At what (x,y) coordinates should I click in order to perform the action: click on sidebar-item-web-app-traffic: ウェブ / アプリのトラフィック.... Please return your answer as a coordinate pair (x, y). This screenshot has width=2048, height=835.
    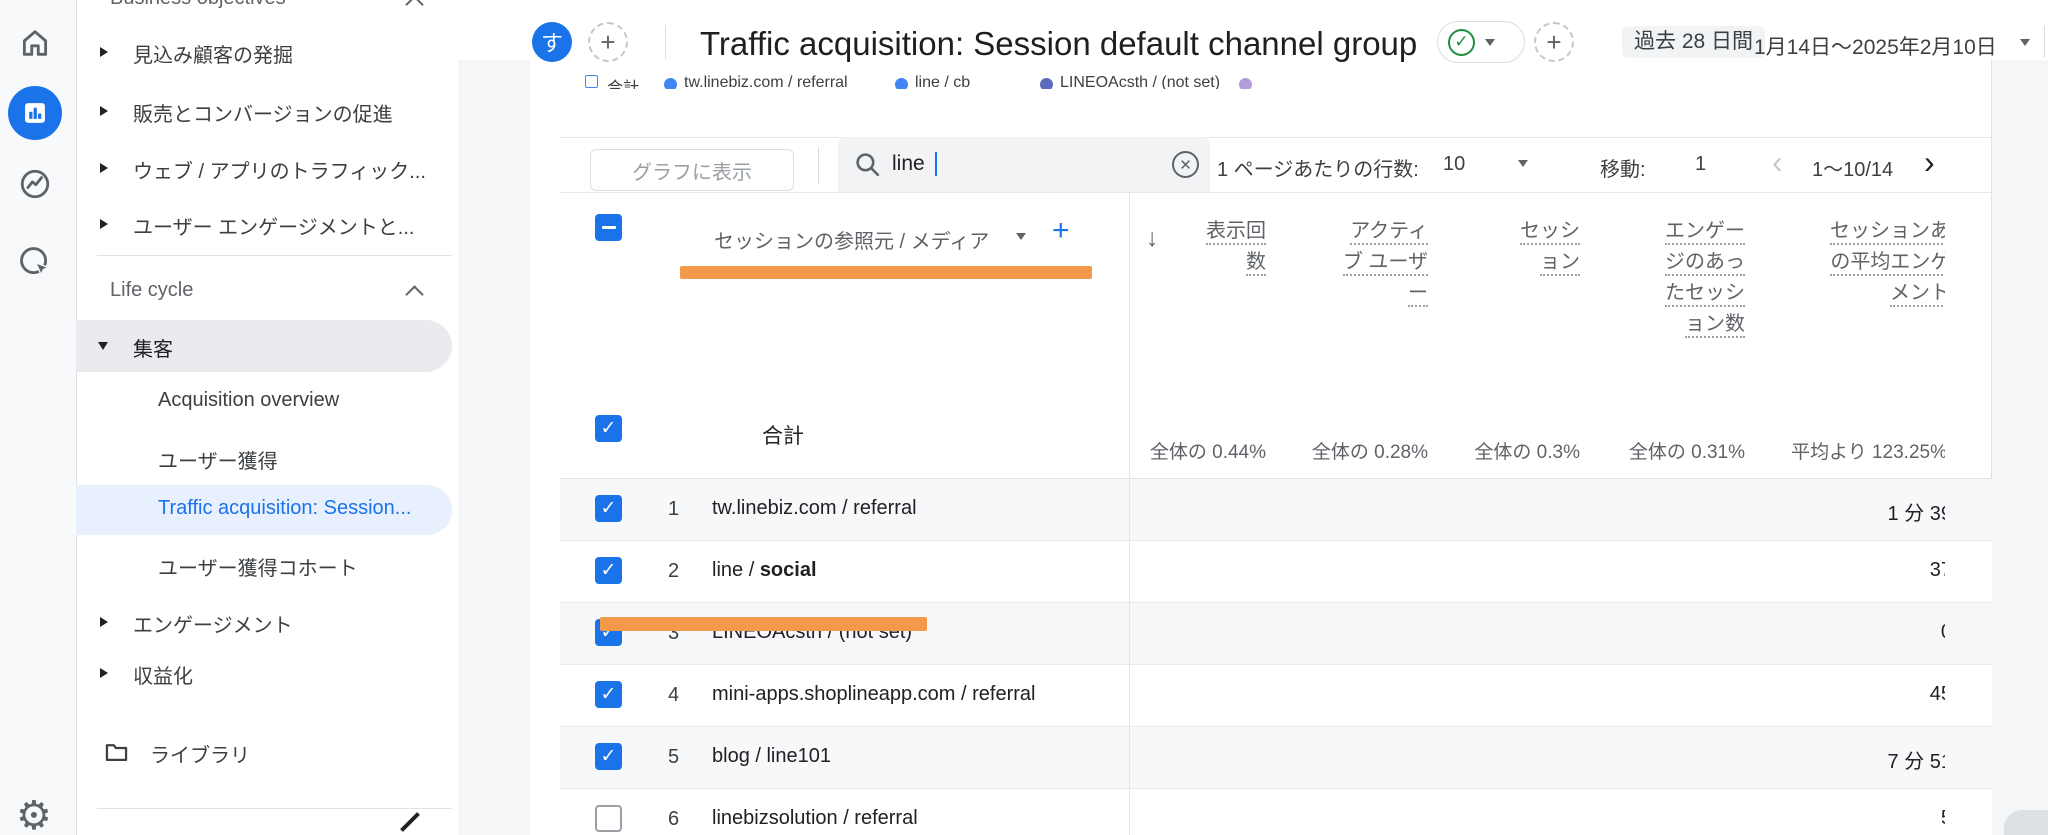
    Looking at the image, I should click on (279, 169).